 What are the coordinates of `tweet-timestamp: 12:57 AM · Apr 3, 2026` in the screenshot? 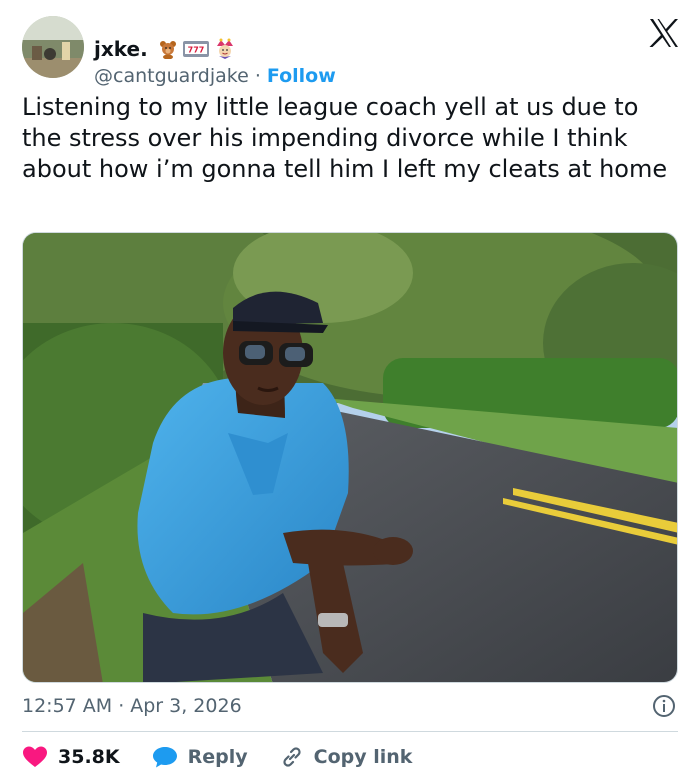 It's located at (132, 706).